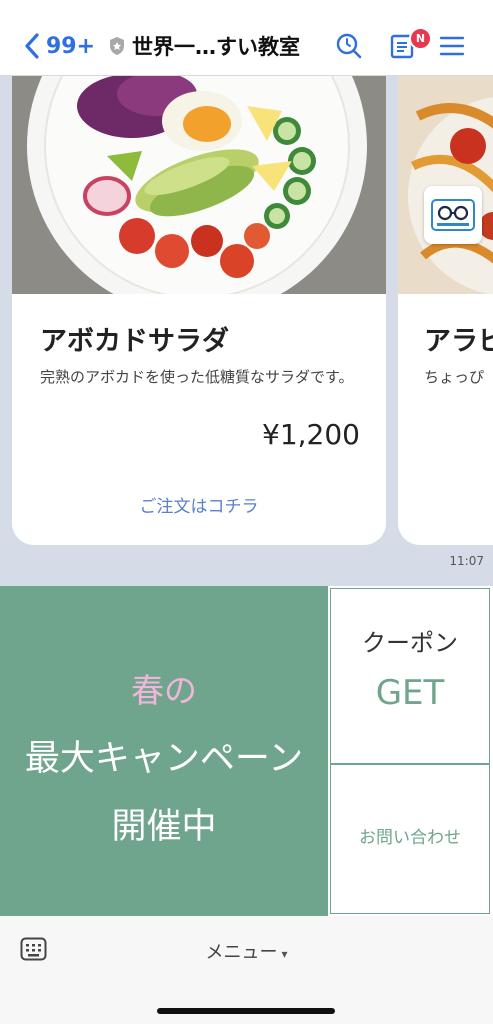 The height and width of the screenshot is (1024, 493). I want to click on card-title: アボカドサラダ, so click(134, 341).